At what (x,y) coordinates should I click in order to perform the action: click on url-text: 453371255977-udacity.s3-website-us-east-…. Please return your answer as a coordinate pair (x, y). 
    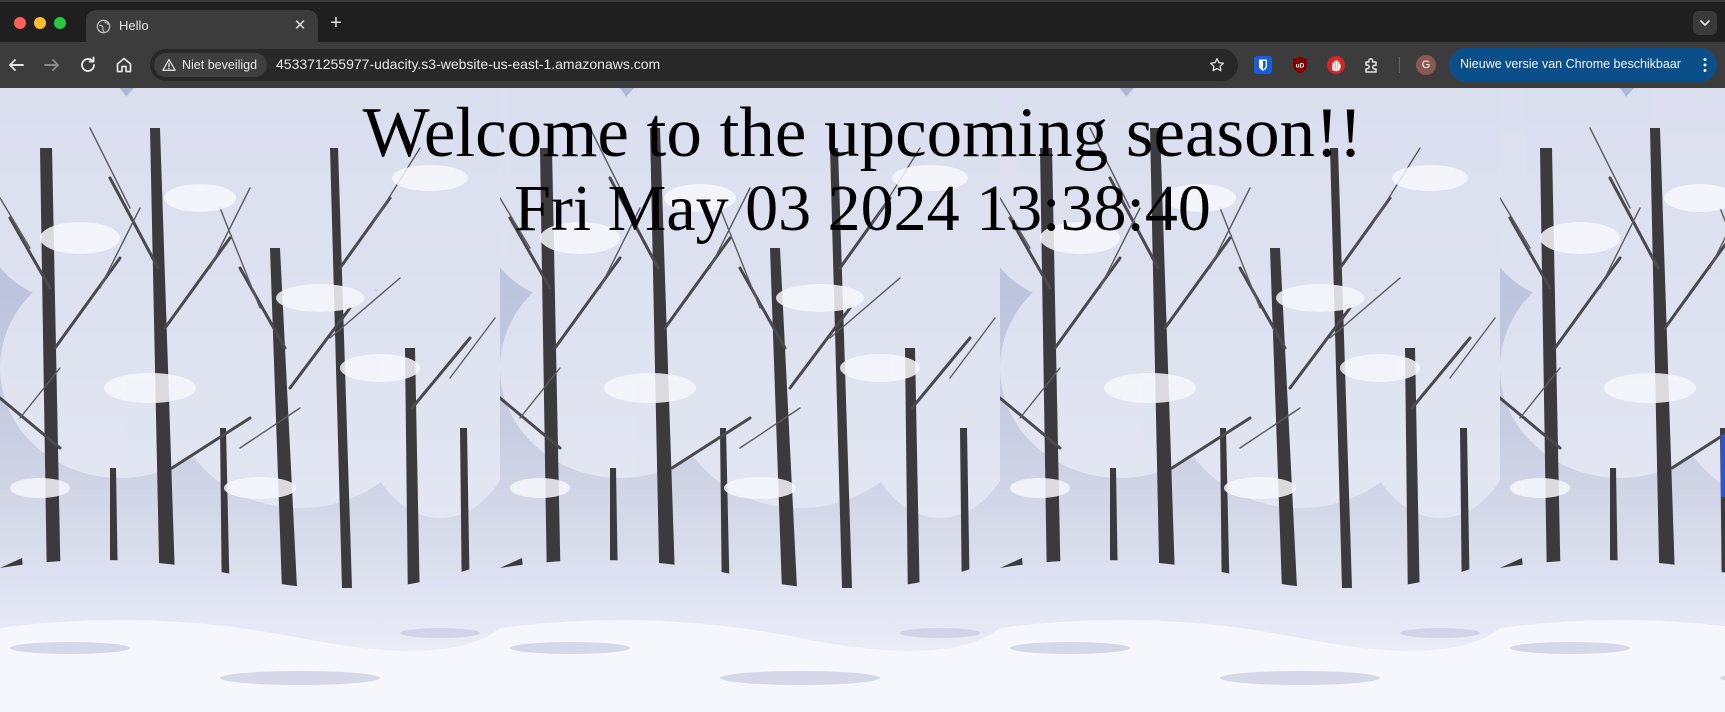
    Looking at the image, I should click on (468, 64).